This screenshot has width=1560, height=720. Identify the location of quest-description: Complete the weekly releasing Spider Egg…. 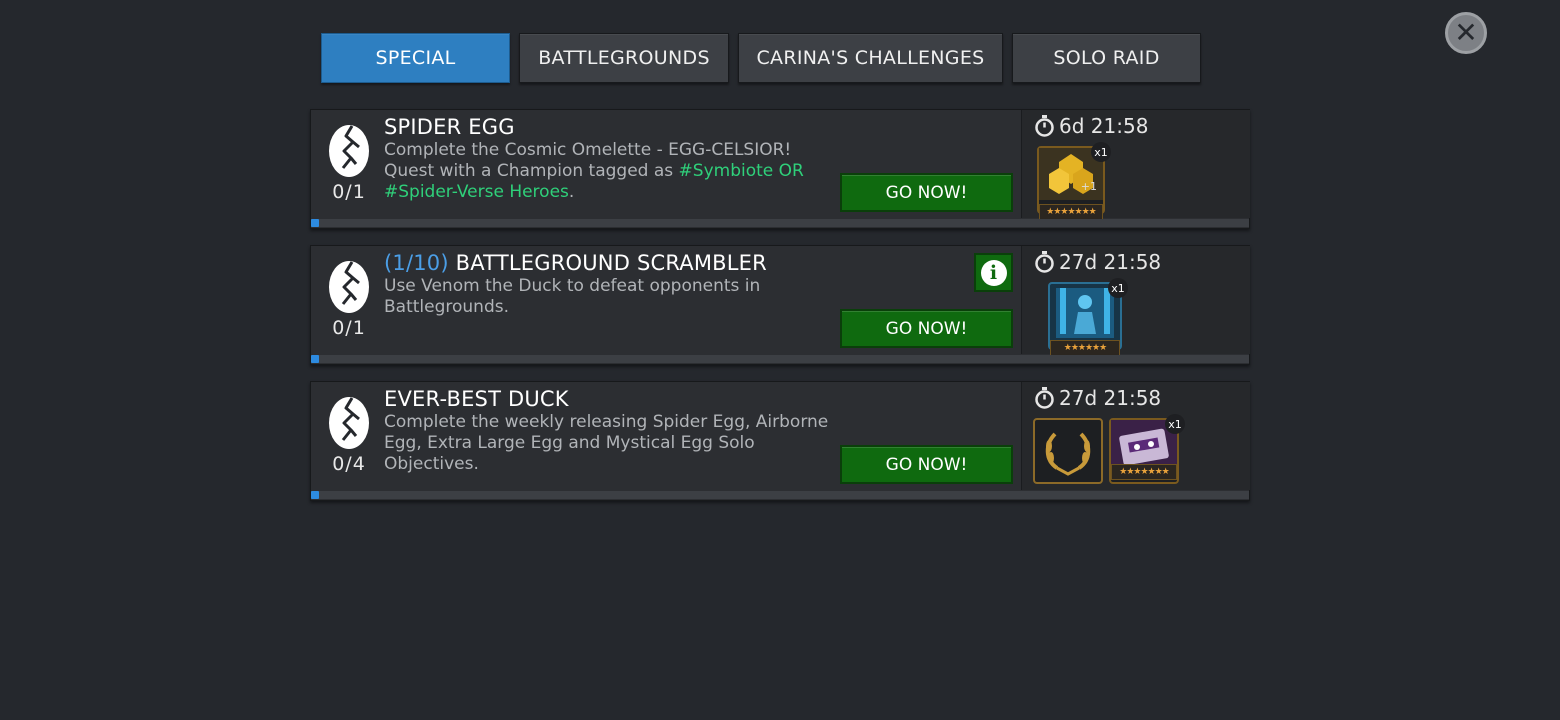
(606, 443).